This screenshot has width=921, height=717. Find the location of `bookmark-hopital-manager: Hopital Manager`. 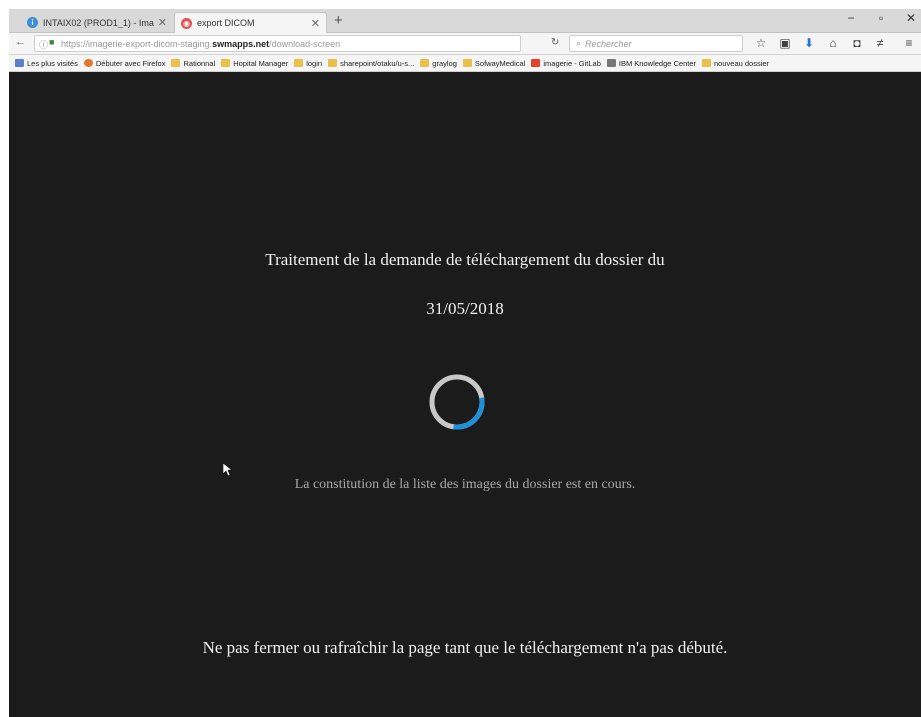

bookmark-hopital-manager: Hopital Manager is located at coordinates (254, 63).